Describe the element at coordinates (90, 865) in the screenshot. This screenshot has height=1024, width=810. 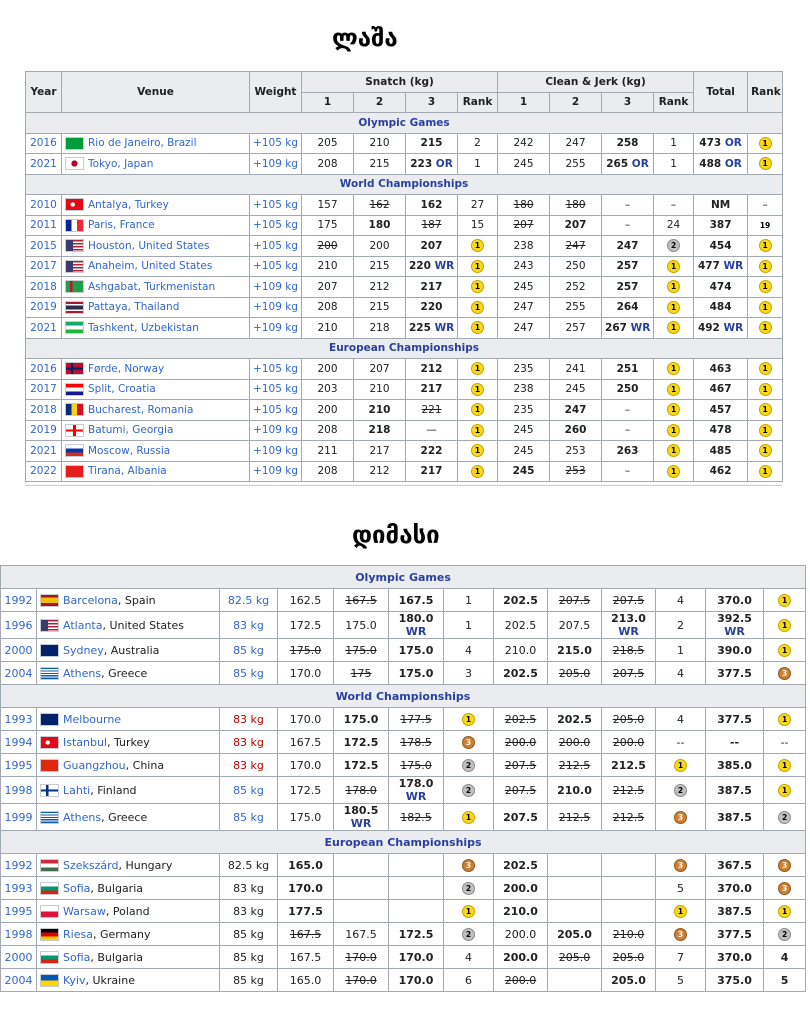
I see `venue-city-link: Szekszárd` at that location.